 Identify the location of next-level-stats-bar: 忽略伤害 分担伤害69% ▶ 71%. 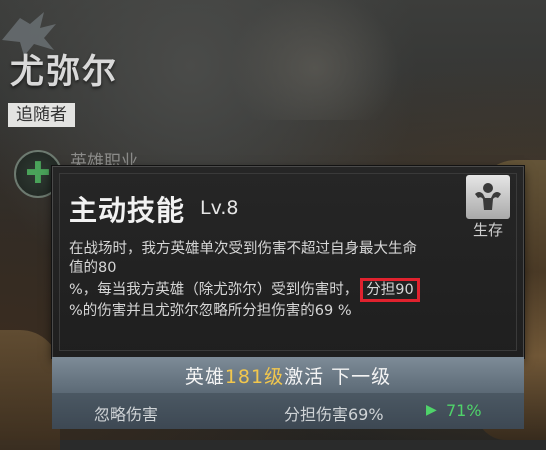
(288, 411).